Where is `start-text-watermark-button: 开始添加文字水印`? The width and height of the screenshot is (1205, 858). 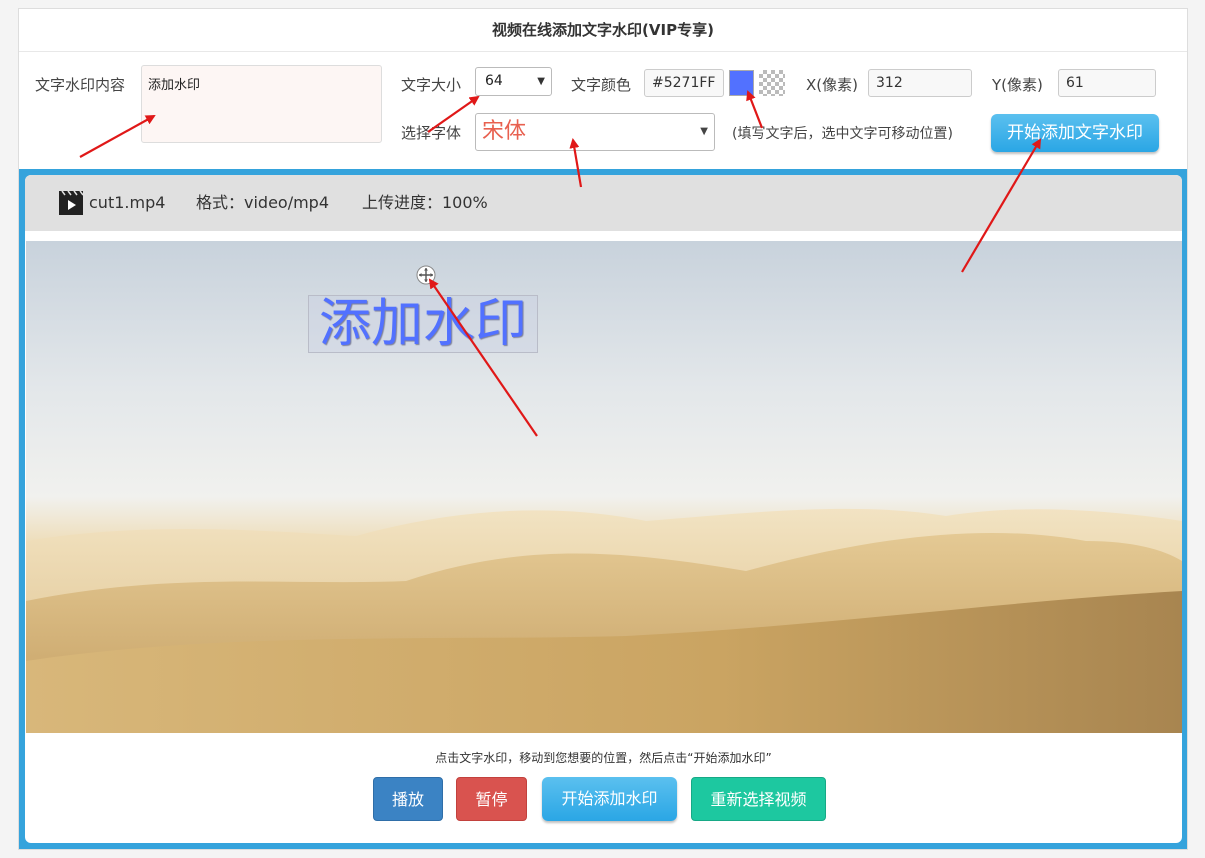
start-text-watermark-button: 开始添加文字水印 is located at coordinates (1075, 133).